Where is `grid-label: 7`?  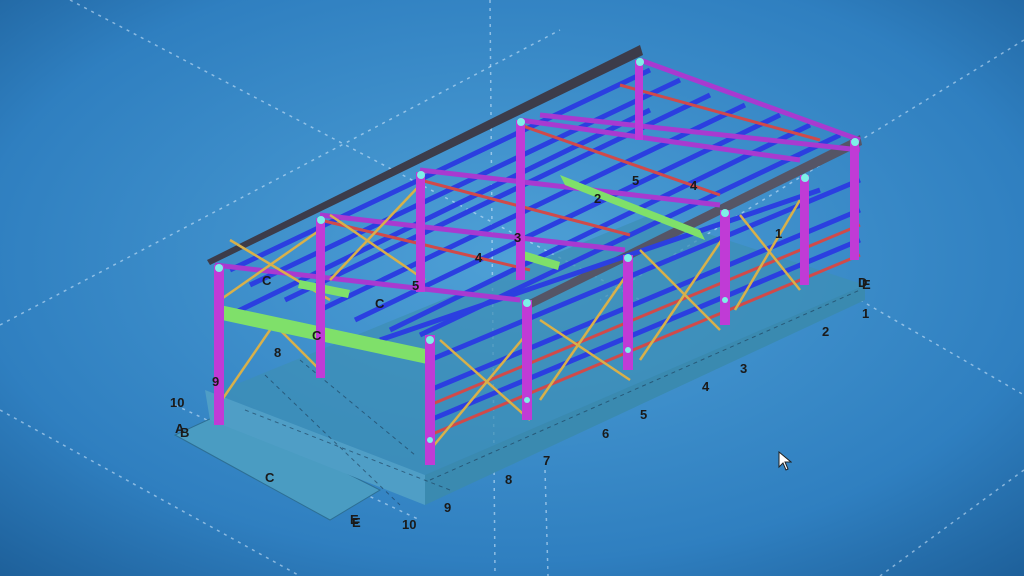 grid-label: 7 is located at coordinates (546, 460).